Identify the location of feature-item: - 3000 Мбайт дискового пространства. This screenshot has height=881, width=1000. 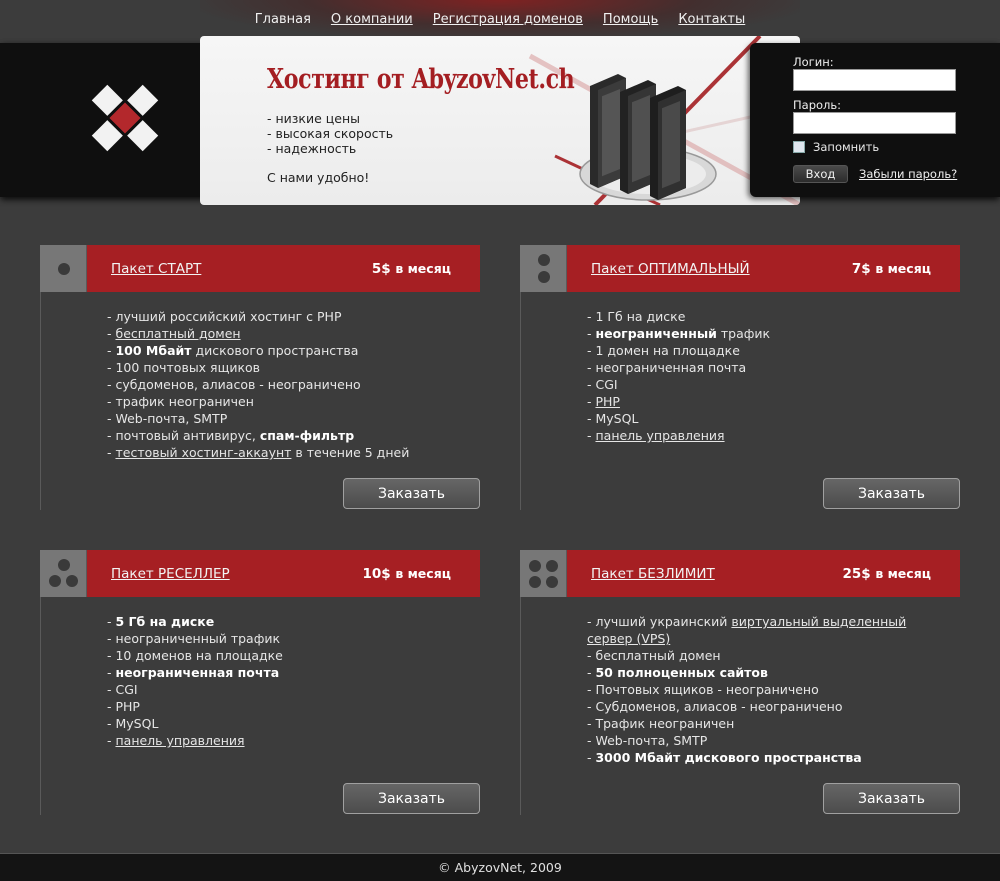
(752, 757).